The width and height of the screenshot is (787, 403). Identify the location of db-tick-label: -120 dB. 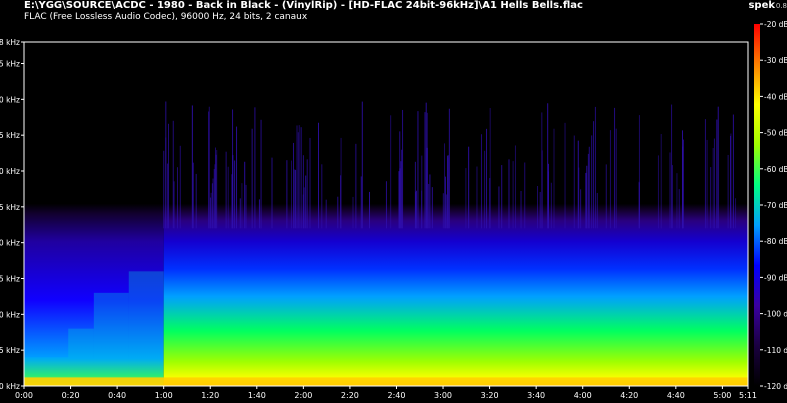
(775, 386).